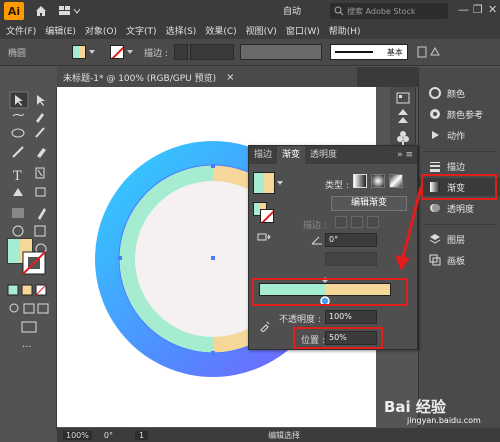 The width and height of the screenshot is (500, 442). What do you see at coordinates (407, 155) in the screenshot?
I see `panel-menu-icon: » ≡` at bounding box center [407, 155].